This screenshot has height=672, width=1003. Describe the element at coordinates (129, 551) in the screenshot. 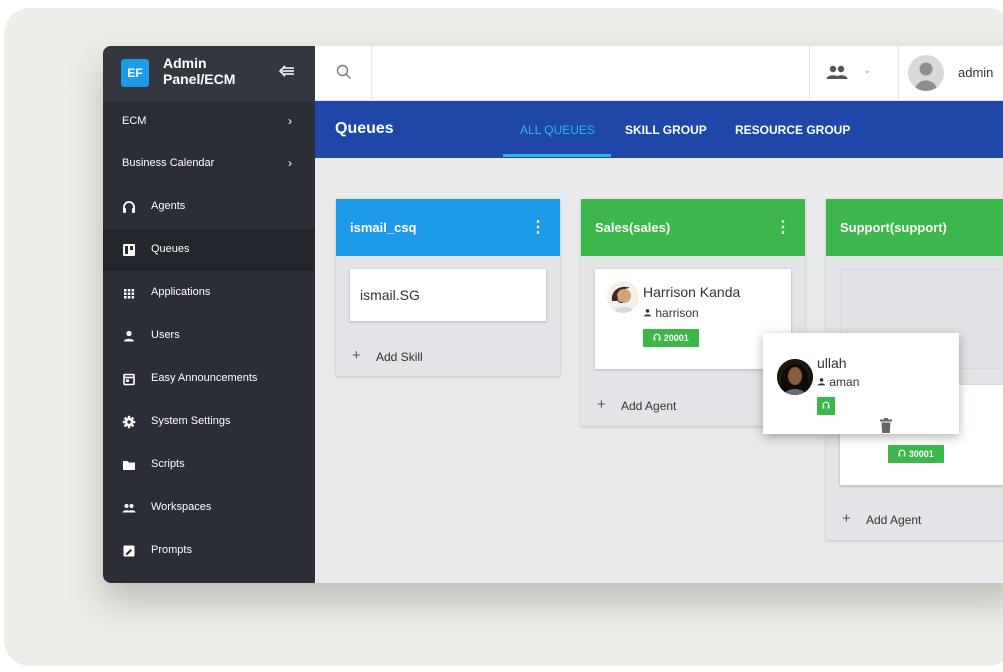

I see `prompt-icon` at that location.